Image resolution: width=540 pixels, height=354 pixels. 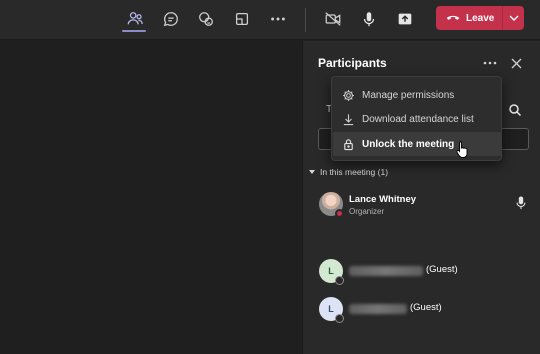 I want to click on camera-off-icon, so click(x=333, y=19).